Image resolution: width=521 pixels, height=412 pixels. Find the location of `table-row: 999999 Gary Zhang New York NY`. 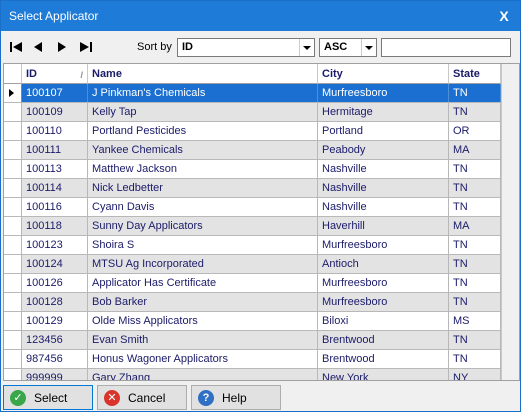

table-row: 999999 Gary Zhang New York NY is located at coordinates (252, 374).